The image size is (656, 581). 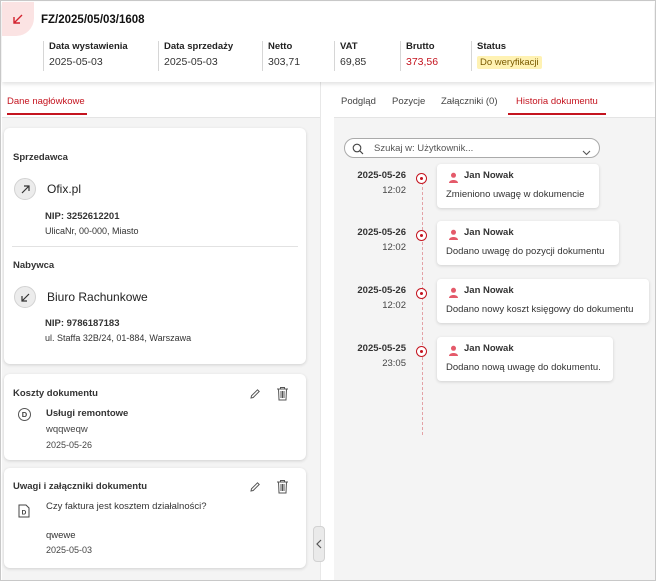 I want to click on arrow-up-right-icon, so click(x=25, y=189).